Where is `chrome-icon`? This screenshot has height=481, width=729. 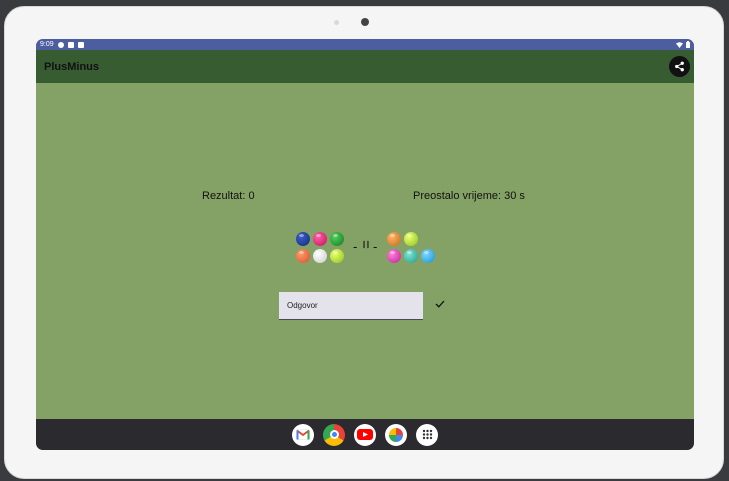 chrome-icon is located at coordinates (334, 434).